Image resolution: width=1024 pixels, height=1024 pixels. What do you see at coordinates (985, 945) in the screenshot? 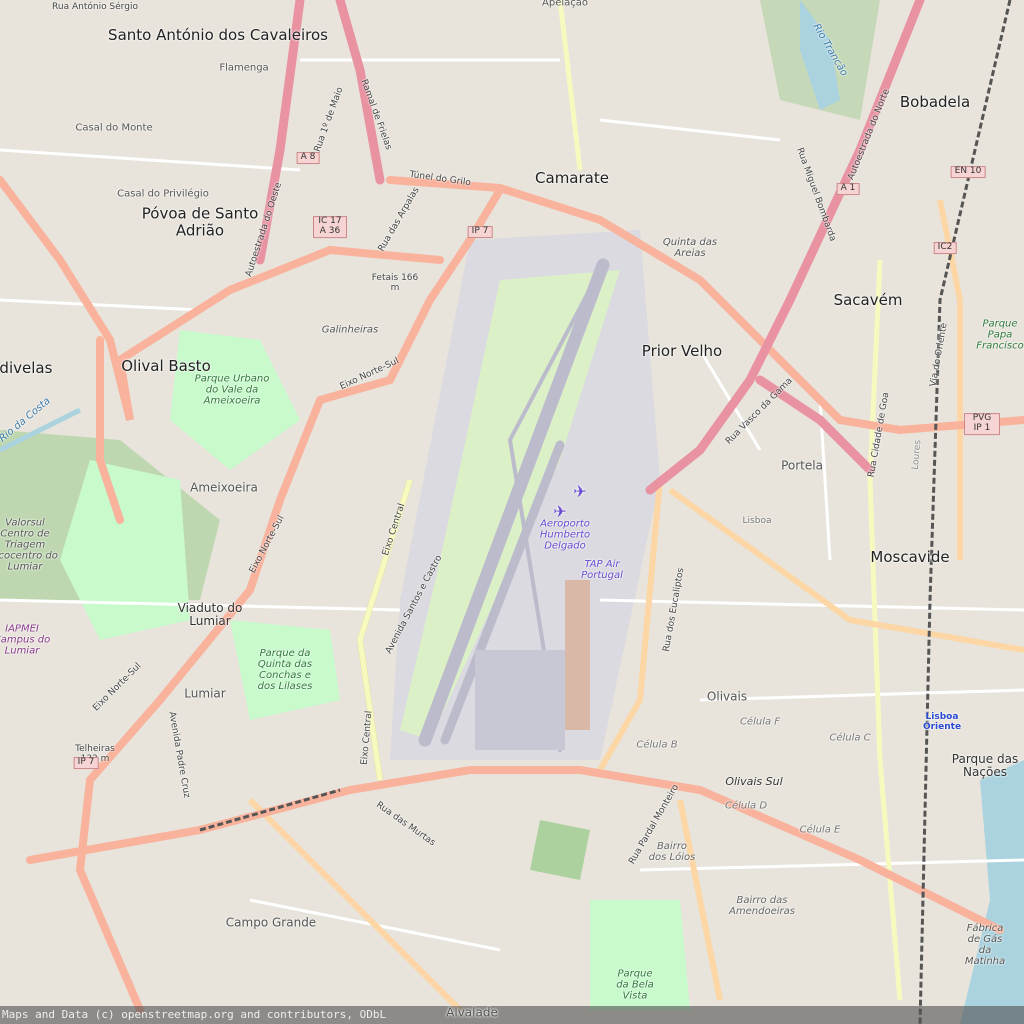
I see `poi-label: Fábrica de Gás da Matinha` at bounding box center [985, 945].